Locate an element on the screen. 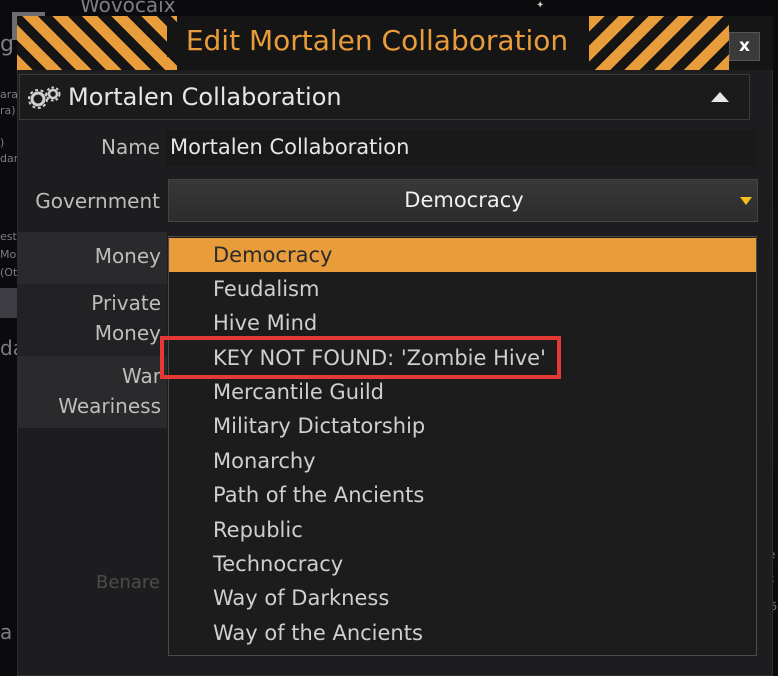 This screenshot has height=676, width=778. dropdown-option-military-dictatorship: Military Dictatorship is located at coordinates (462, 426).